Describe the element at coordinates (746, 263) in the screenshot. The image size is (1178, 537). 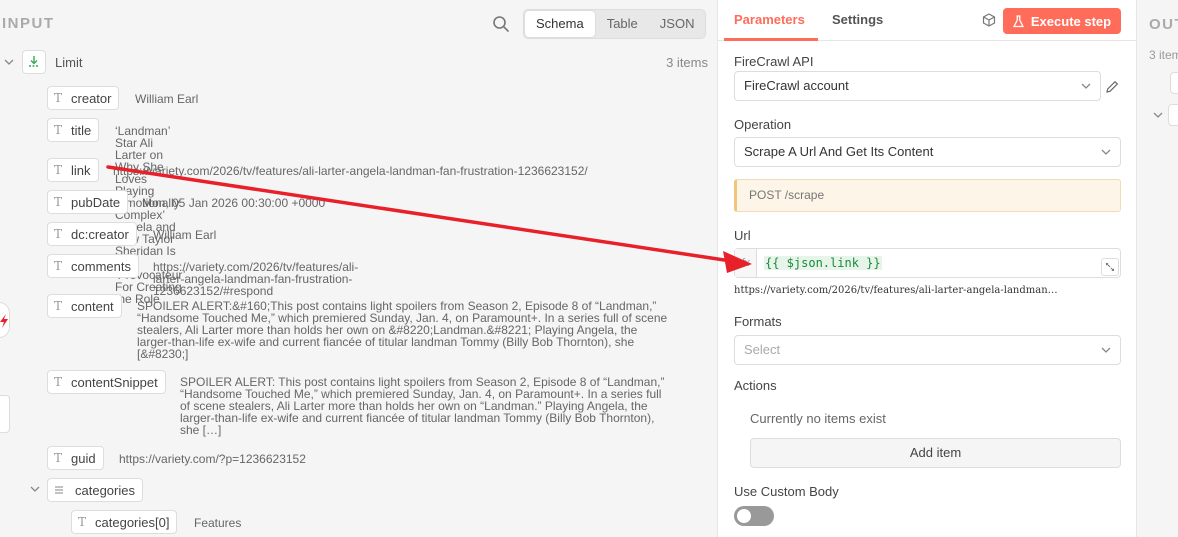
I see `fx-badge: fx` at that location.